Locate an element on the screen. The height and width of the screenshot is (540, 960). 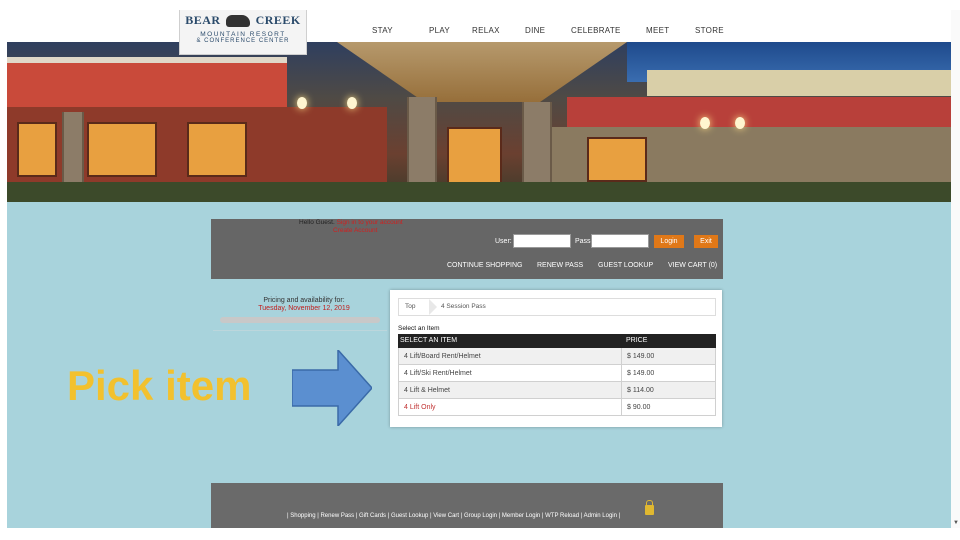
hero-roof-right is located at coordinates (759, 112).